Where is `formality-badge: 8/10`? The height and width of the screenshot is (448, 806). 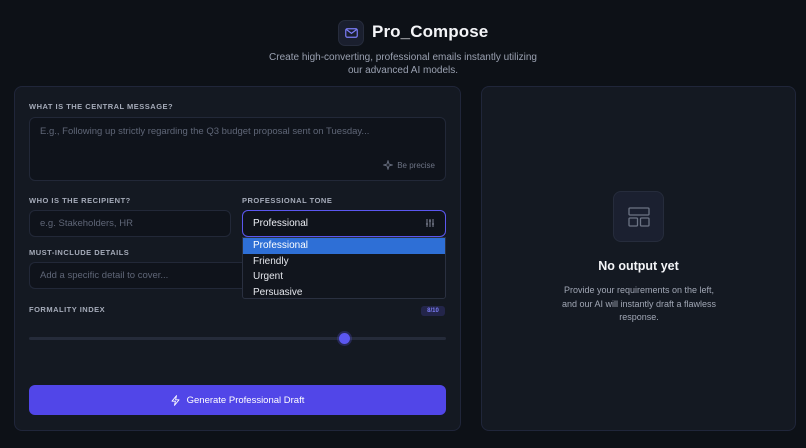 formality-badge: 8/10 is located at coordinates (433, 311).